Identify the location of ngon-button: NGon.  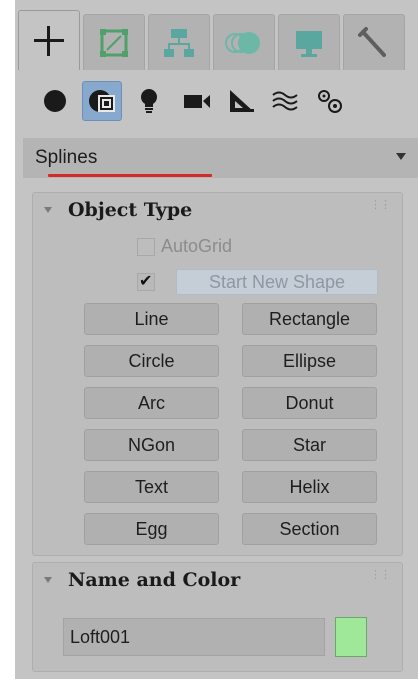
(151, 445).